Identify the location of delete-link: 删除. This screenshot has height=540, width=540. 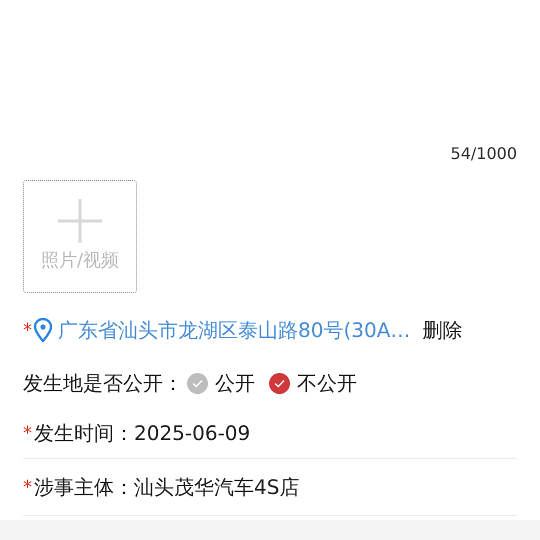
(442, 330).